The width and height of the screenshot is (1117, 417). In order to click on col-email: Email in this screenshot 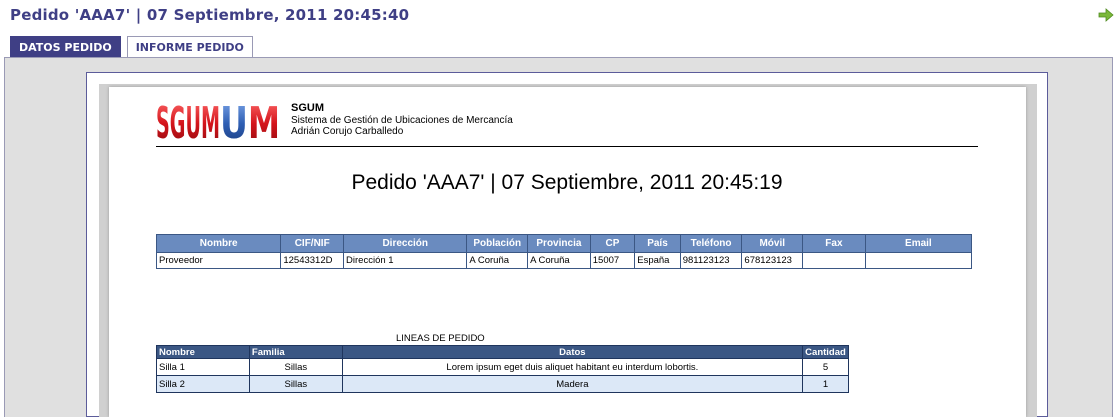, I will do `click(918, 243)`.